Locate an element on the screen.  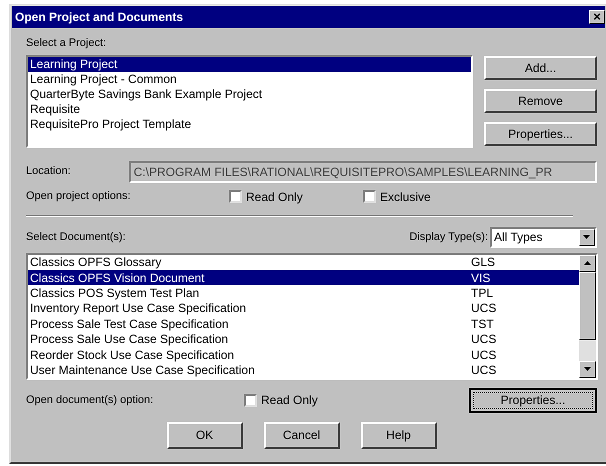
dialog-button: Cancel is located at coordinates (302, 435).